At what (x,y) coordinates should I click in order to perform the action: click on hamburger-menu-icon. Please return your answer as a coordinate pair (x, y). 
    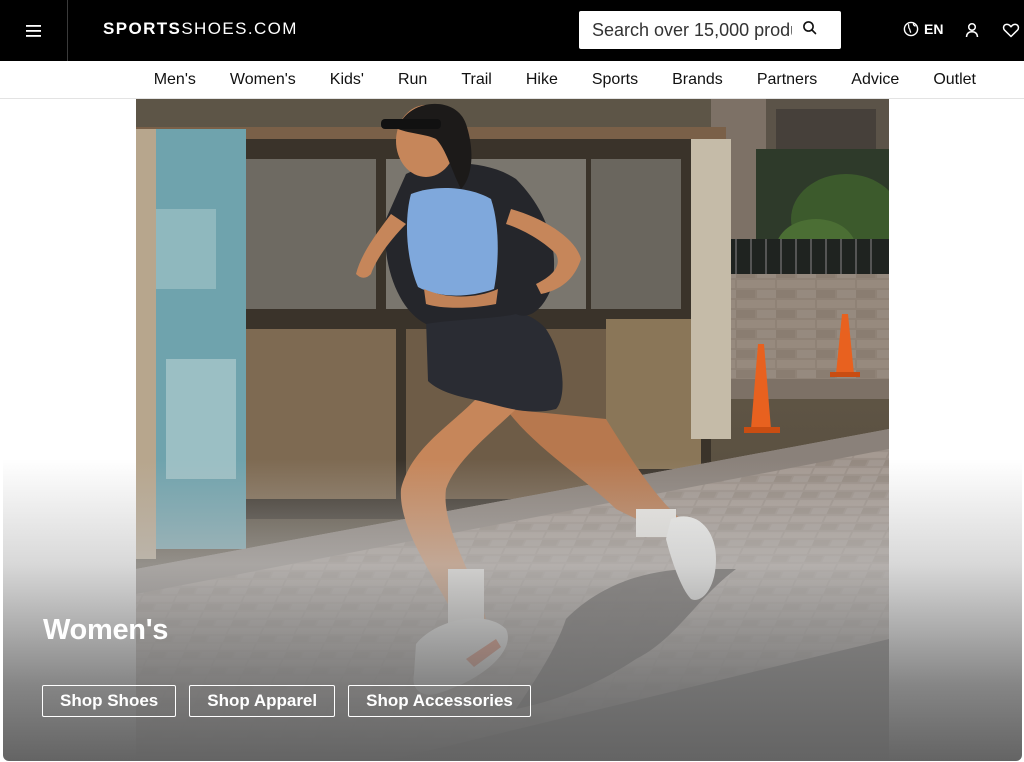
    Looking at the image, I should click on (33, 30).